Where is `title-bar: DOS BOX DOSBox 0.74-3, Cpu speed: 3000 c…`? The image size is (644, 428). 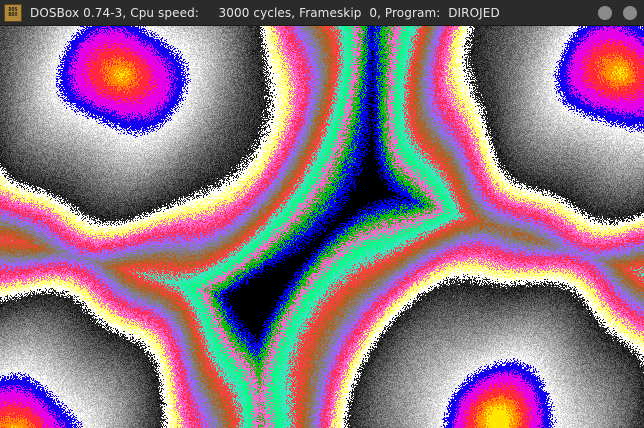 title-bar: DOS BOX DOSBox 0.74-3, Cpu speed: 3000 c… is located at coordinates (322, 13).